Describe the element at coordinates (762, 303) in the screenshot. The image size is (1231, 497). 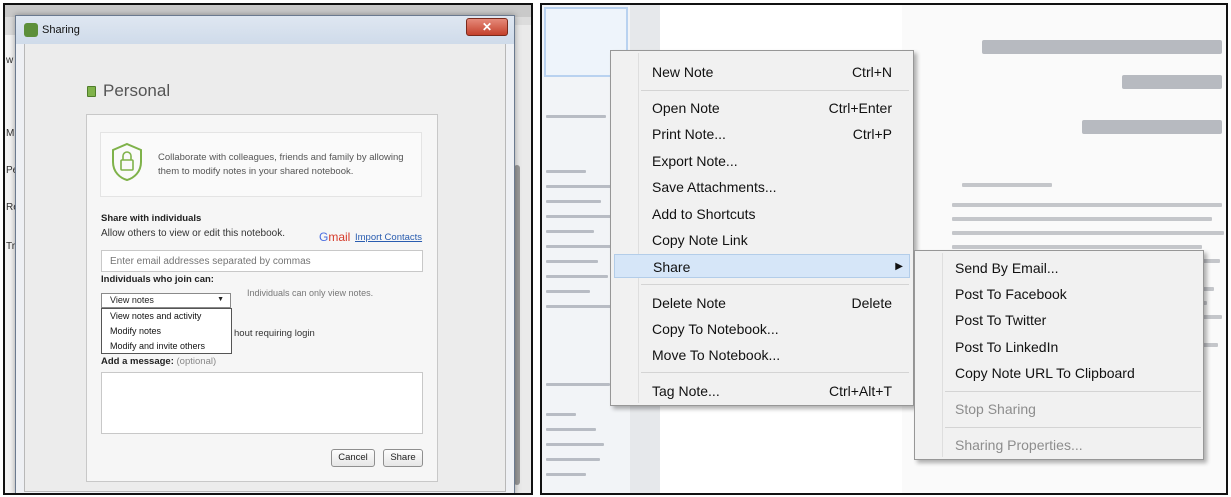
I see `menu-item-delete-note: Delete Note Delete` at that location.